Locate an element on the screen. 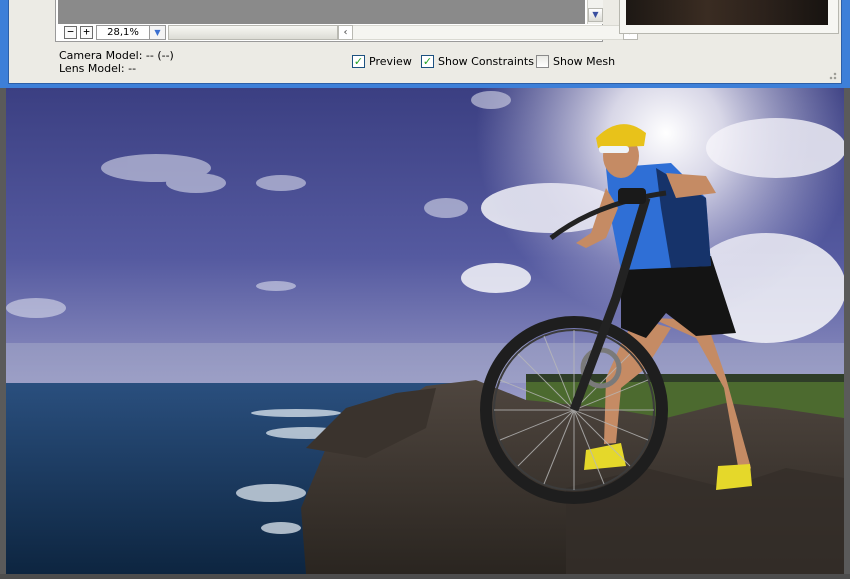  vertical-scrollbar: ▼ is located at coordinates (595, 12).